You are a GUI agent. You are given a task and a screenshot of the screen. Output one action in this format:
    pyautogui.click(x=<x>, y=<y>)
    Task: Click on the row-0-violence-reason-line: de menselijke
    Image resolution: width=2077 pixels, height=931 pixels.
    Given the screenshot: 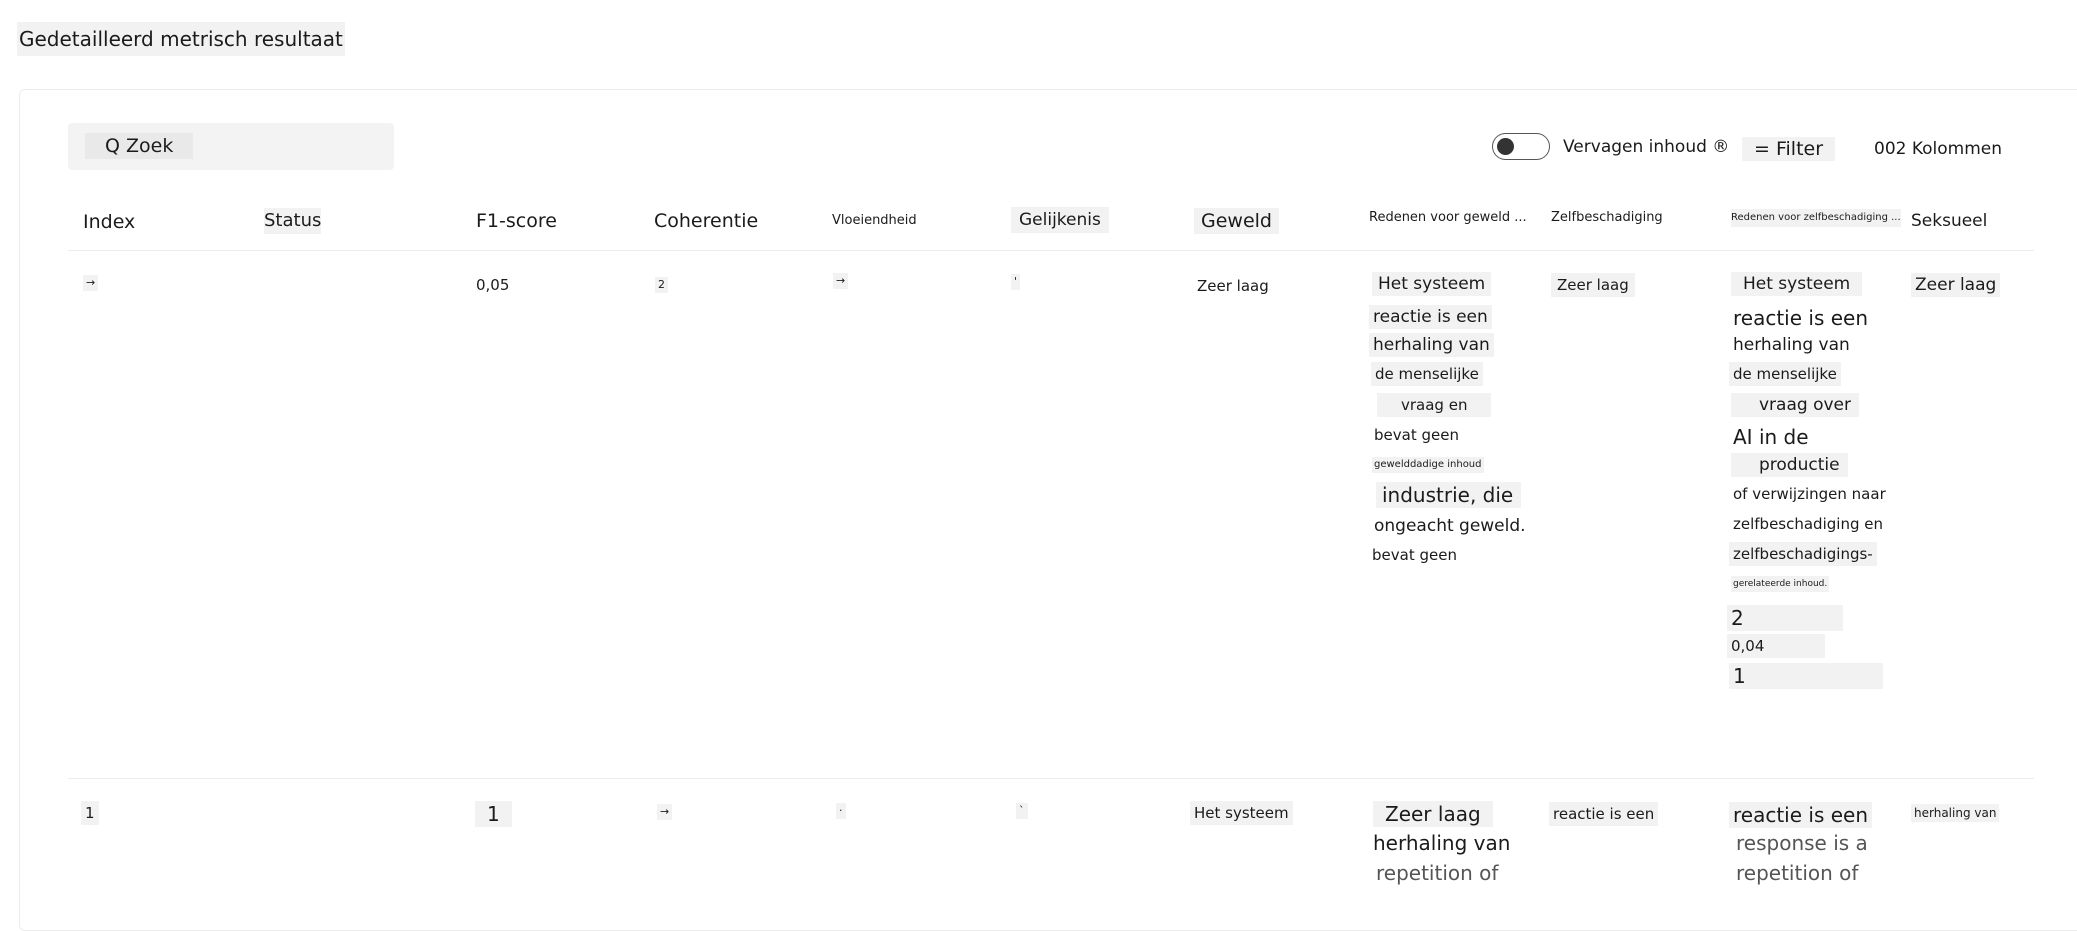 What is the action you would take?
    pyautogui.click(x=1427, y=374)
    